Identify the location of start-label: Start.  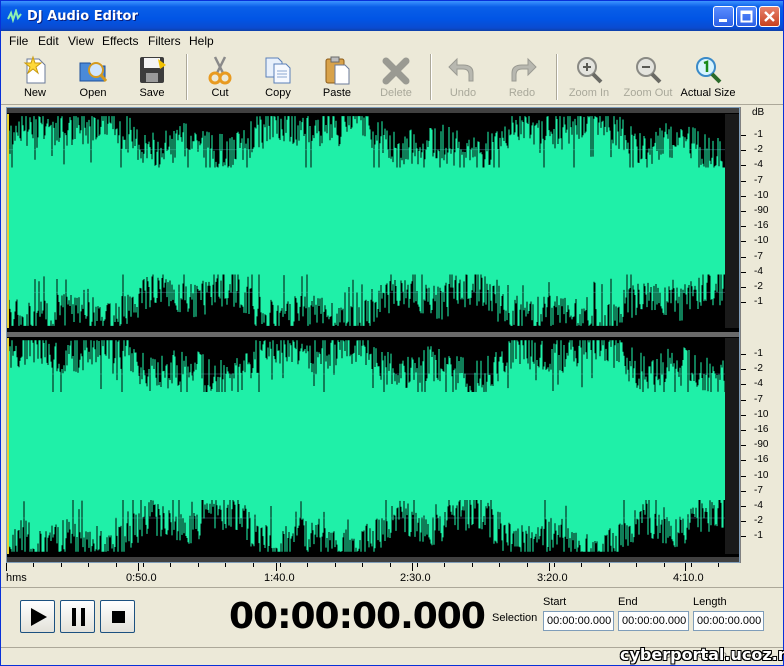
(555, 602).